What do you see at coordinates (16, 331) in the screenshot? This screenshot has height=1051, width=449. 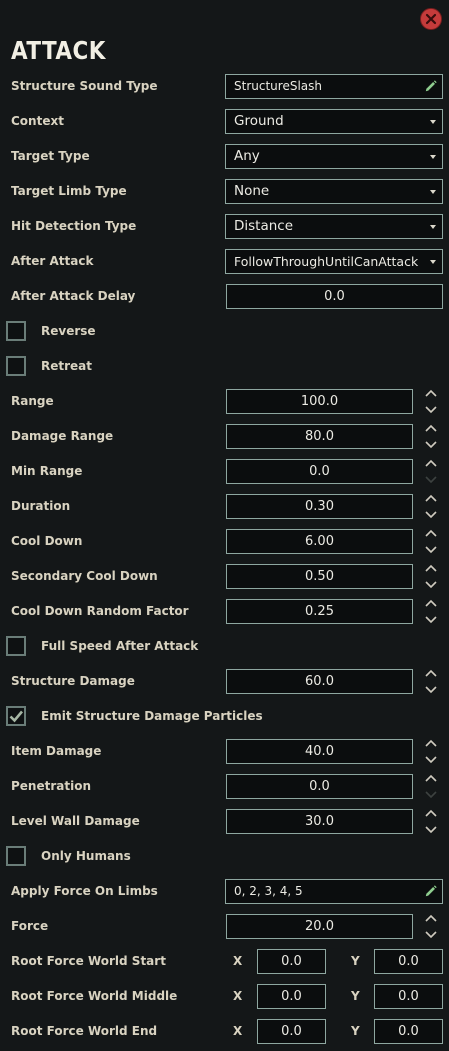 I see `reverse-checkbox` at bounding box center [16, 331].